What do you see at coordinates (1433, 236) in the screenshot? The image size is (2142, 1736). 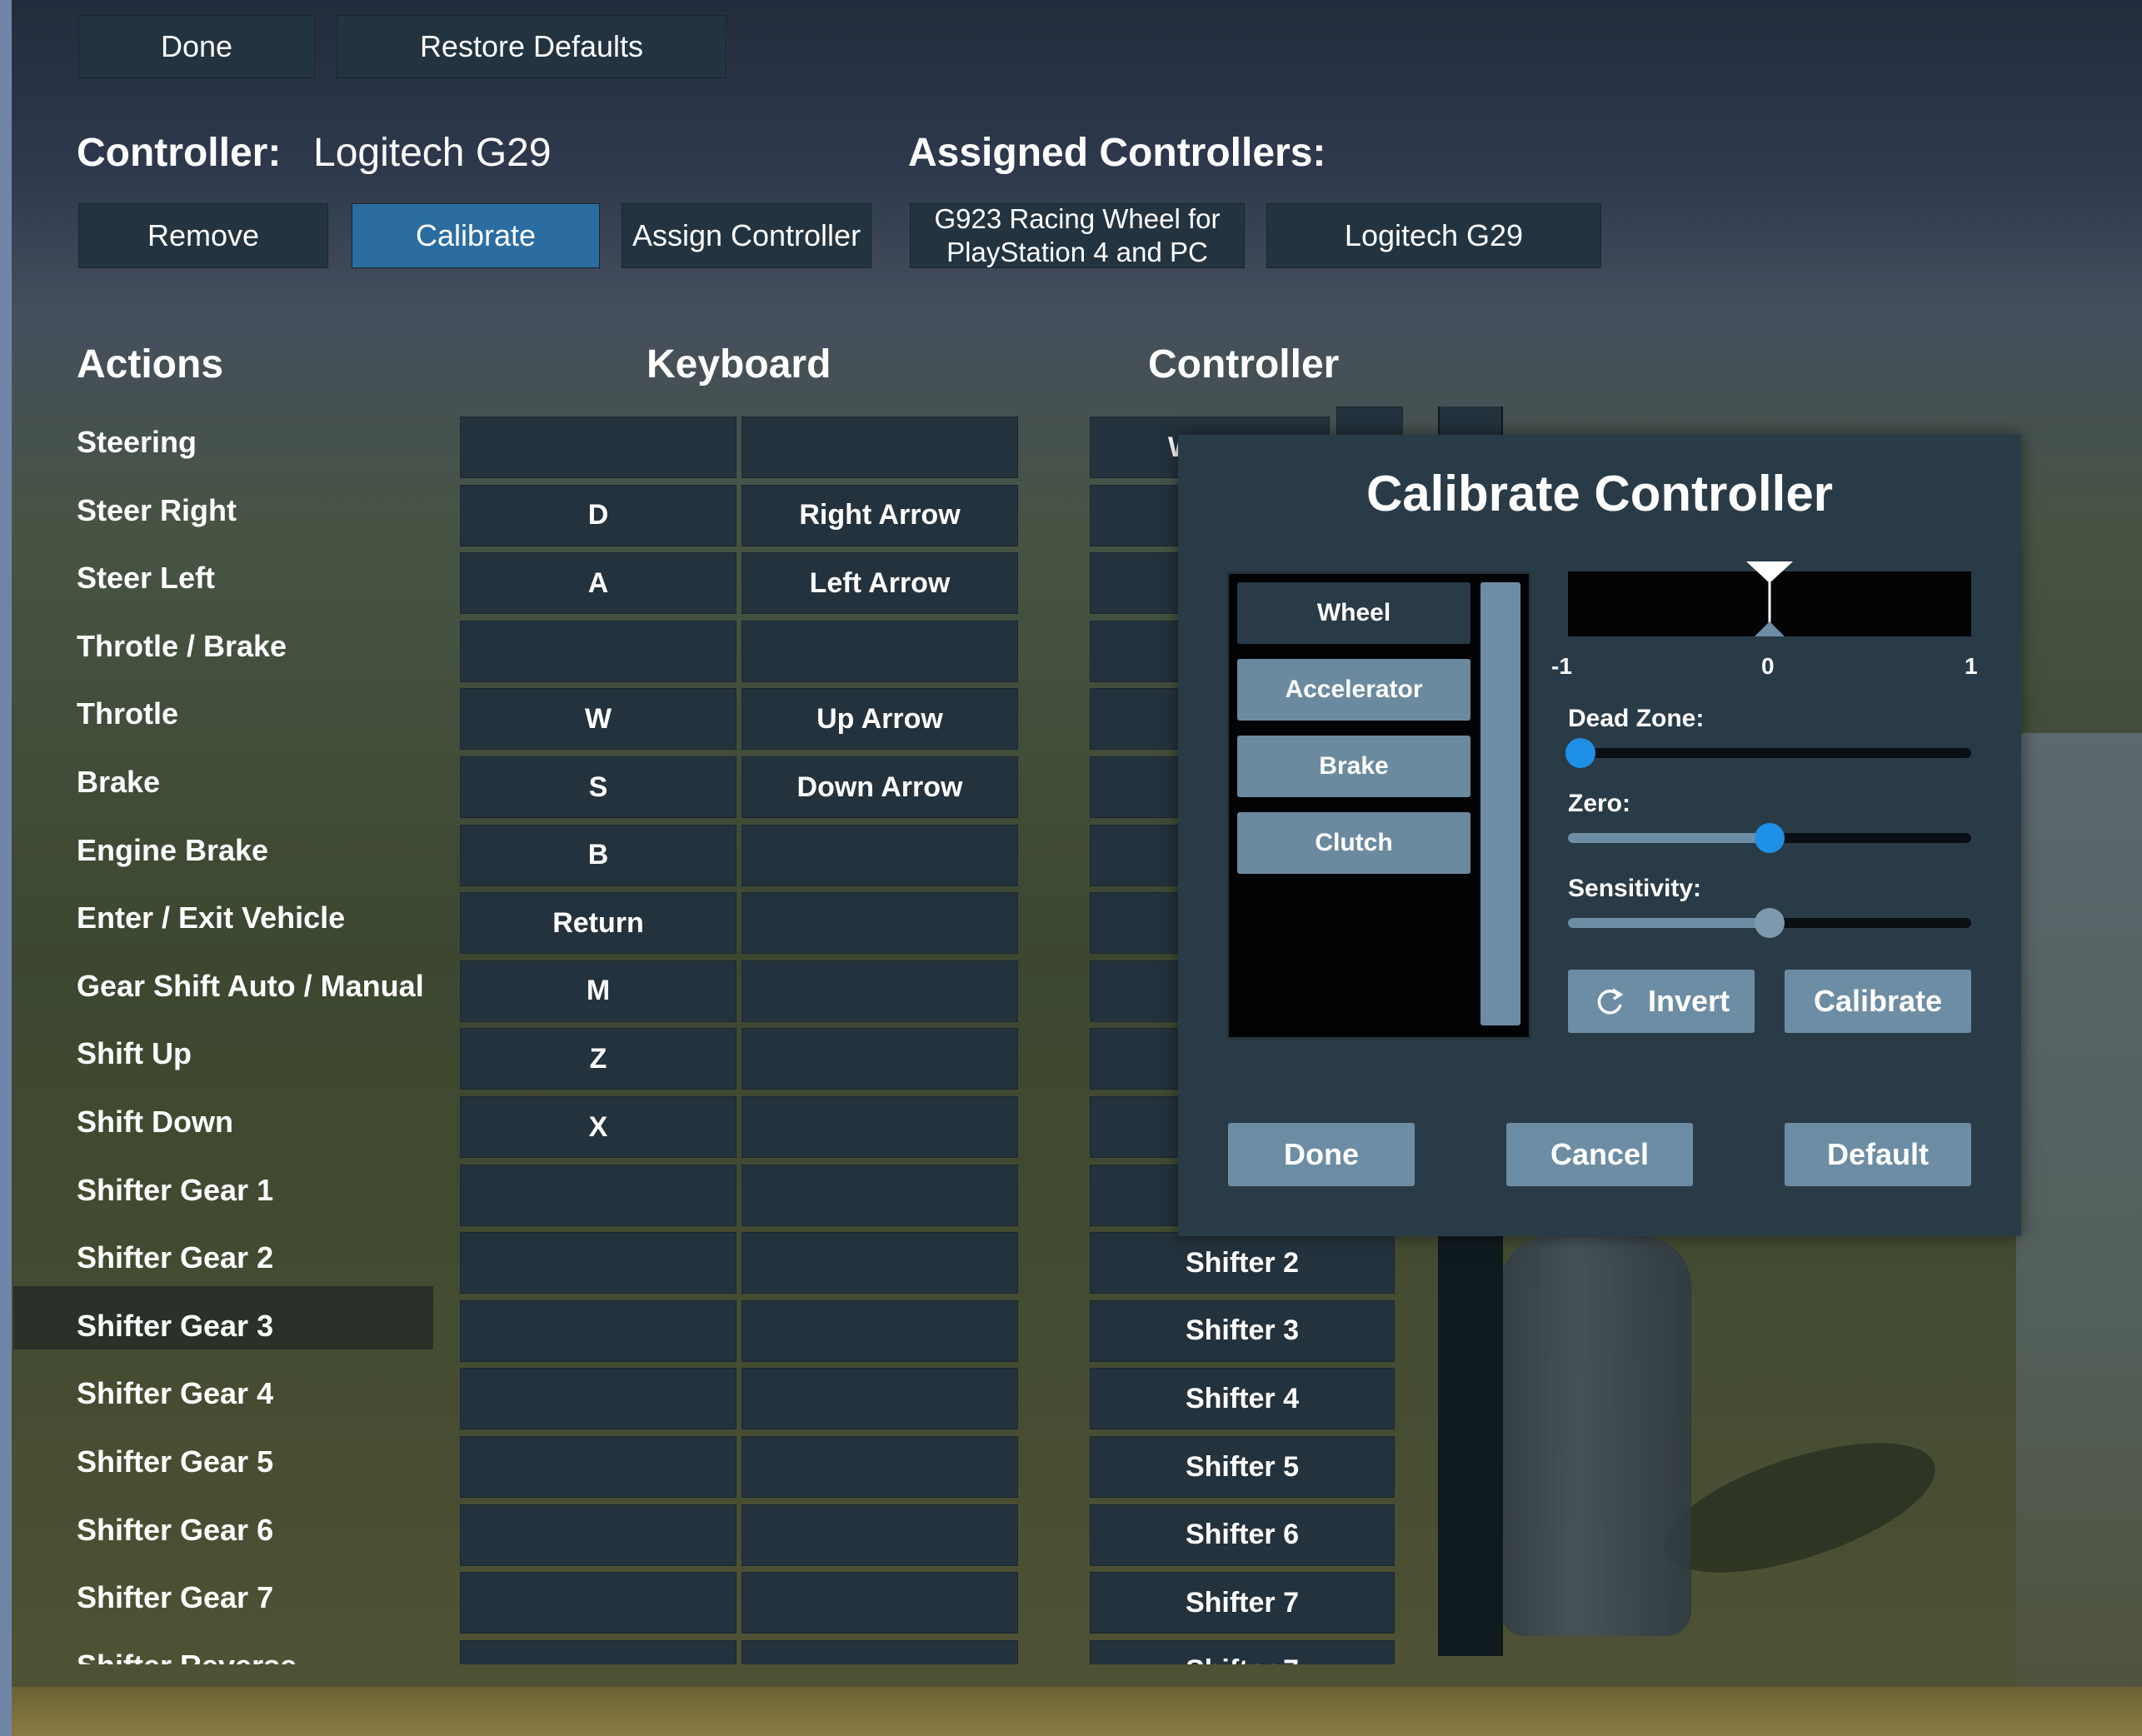 I see `assigned-controller-item: Logitech G29` at bounding box center [1433, 236].